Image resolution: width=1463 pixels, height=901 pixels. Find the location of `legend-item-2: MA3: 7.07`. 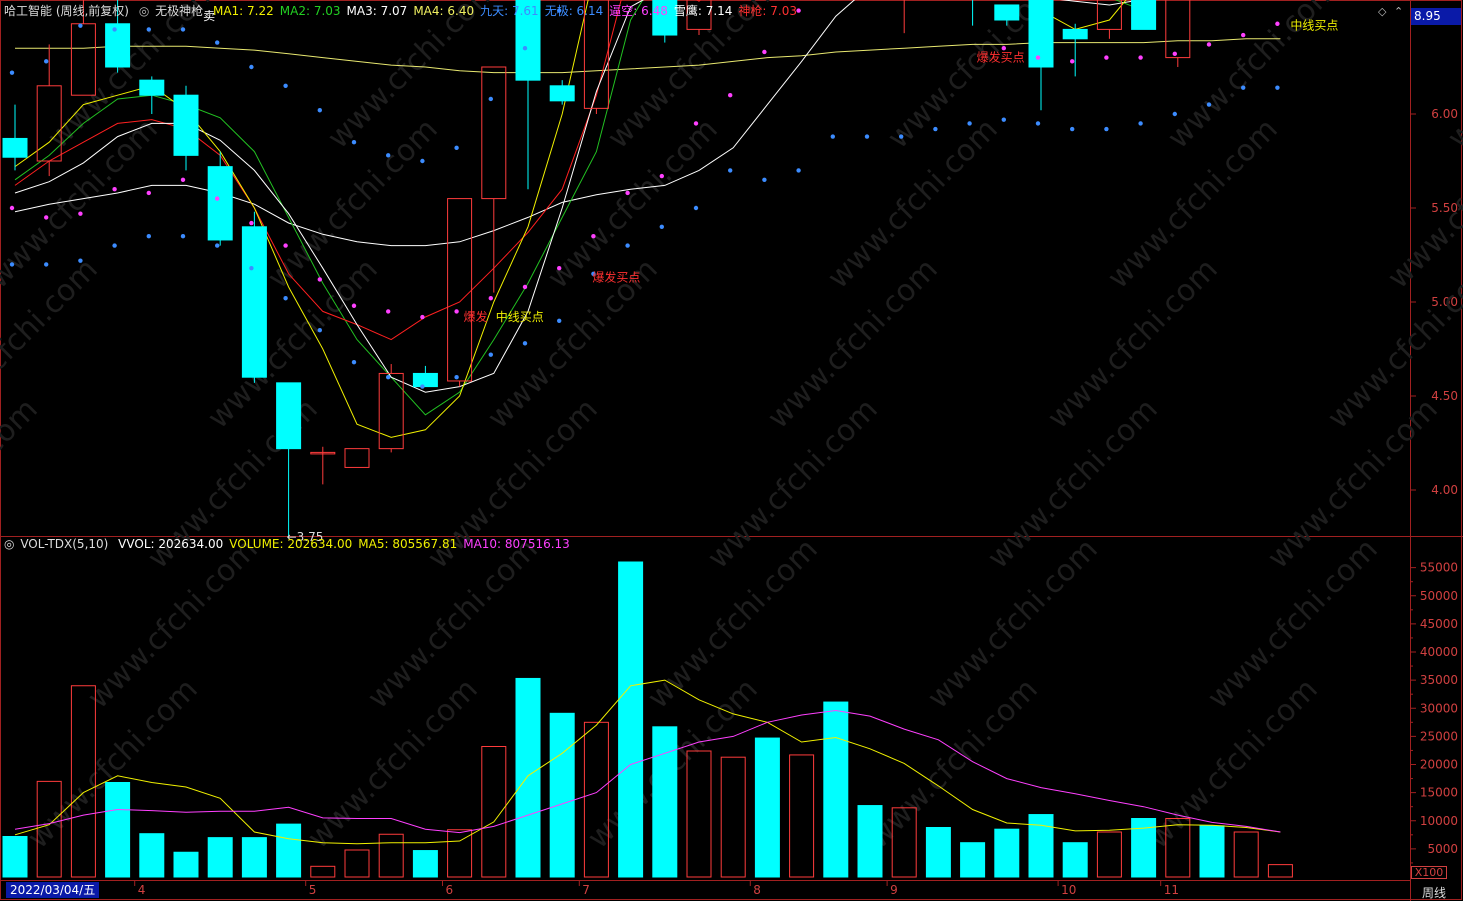

legend-item-2: MA3: 7.07 is located at coordinates (377, 11).